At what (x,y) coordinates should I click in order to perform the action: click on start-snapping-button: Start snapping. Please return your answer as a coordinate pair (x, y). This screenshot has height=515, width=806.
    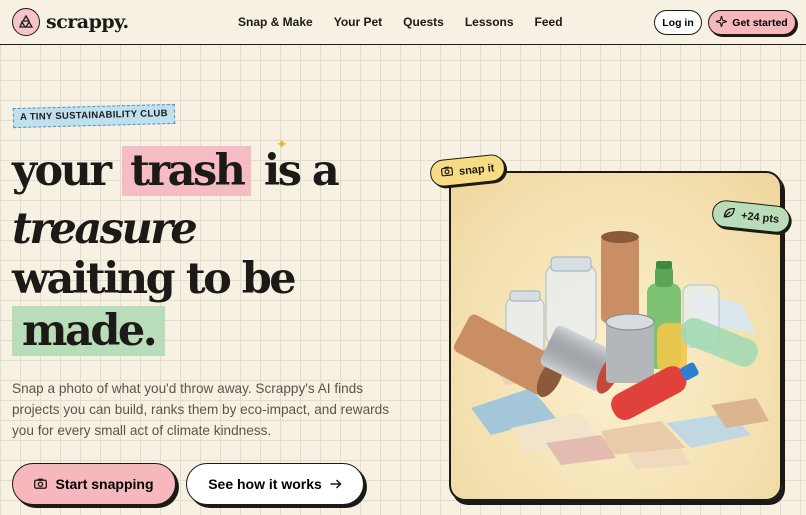
    Looking at the image, I should click on (94, 484).